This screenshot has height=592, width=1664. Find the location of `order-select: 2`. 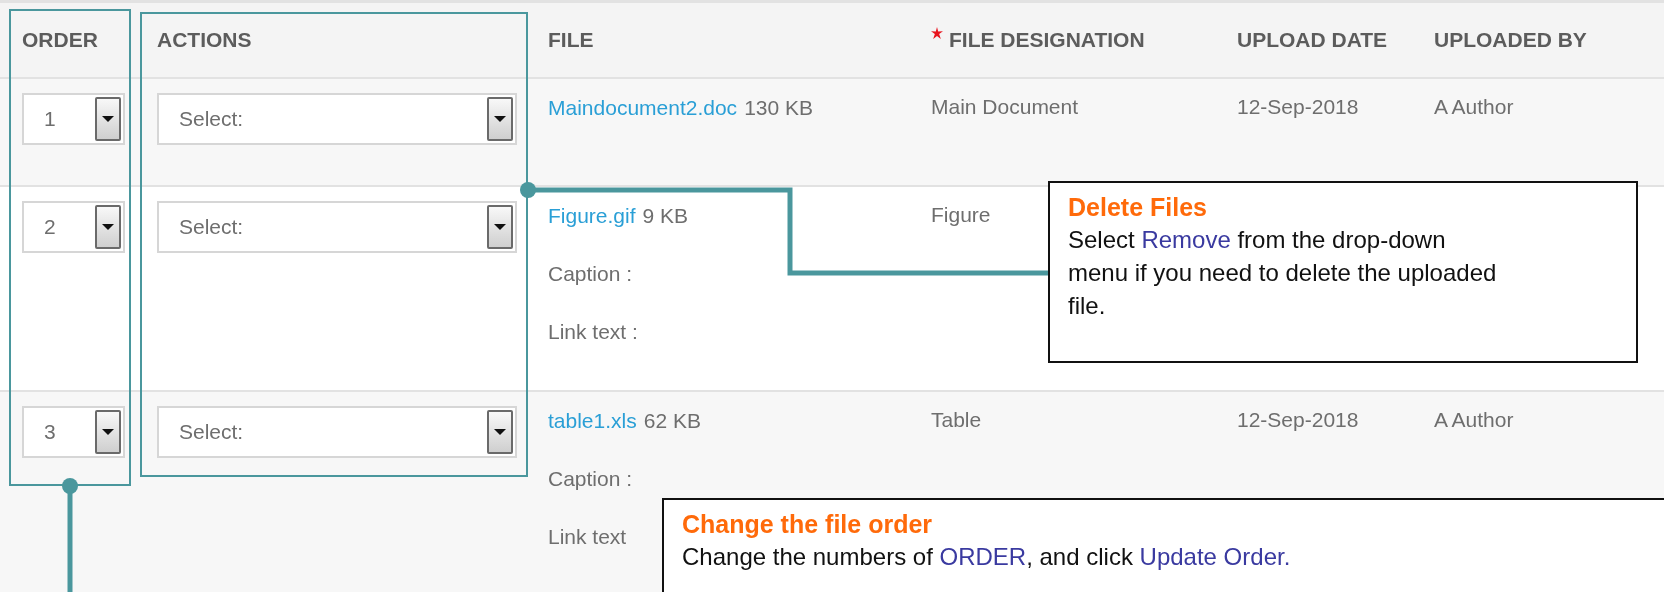

order-select: 2 is located at coordinates (73, 227).